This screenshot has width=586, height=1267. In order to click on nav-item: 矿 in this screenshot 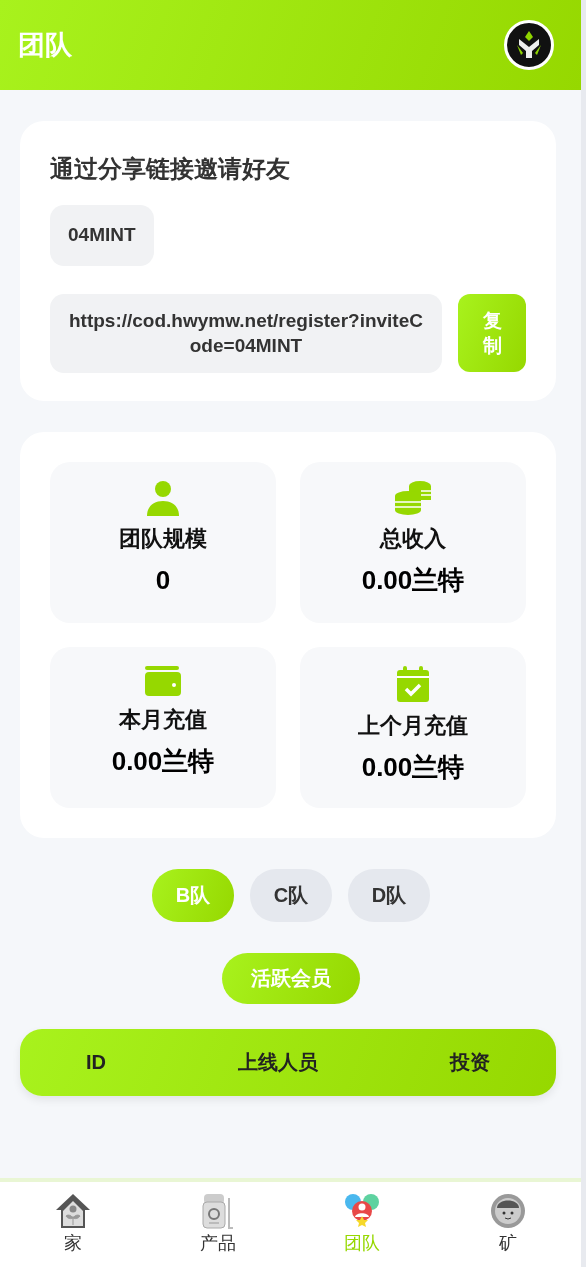, I will do `click(508, 1224)`.